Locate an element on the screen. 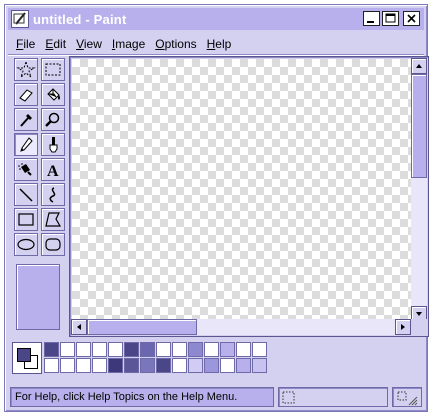 Image resolution: width=433 pixels, height=416 pixels. window-title: untitled - Paint is located at coordinates (80, 19).